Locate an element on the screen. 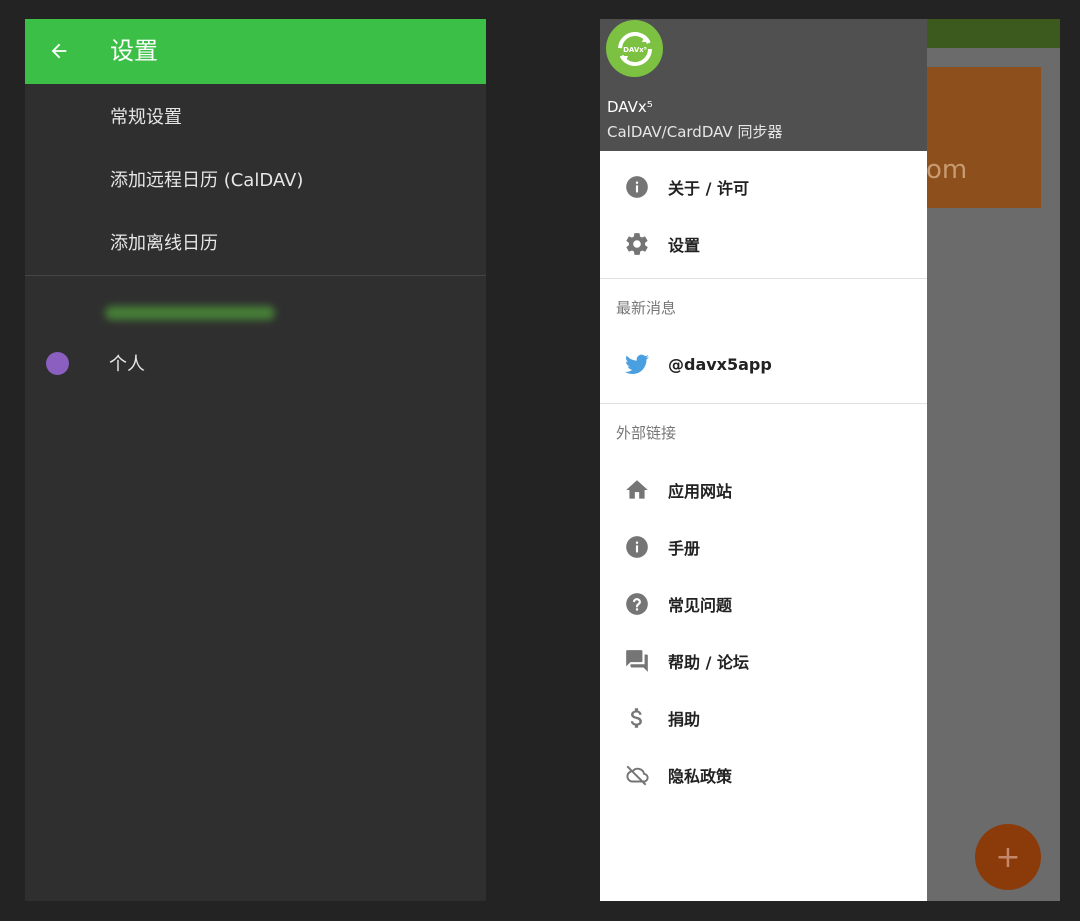  dollar-icon is located at coordinates (637, 718).